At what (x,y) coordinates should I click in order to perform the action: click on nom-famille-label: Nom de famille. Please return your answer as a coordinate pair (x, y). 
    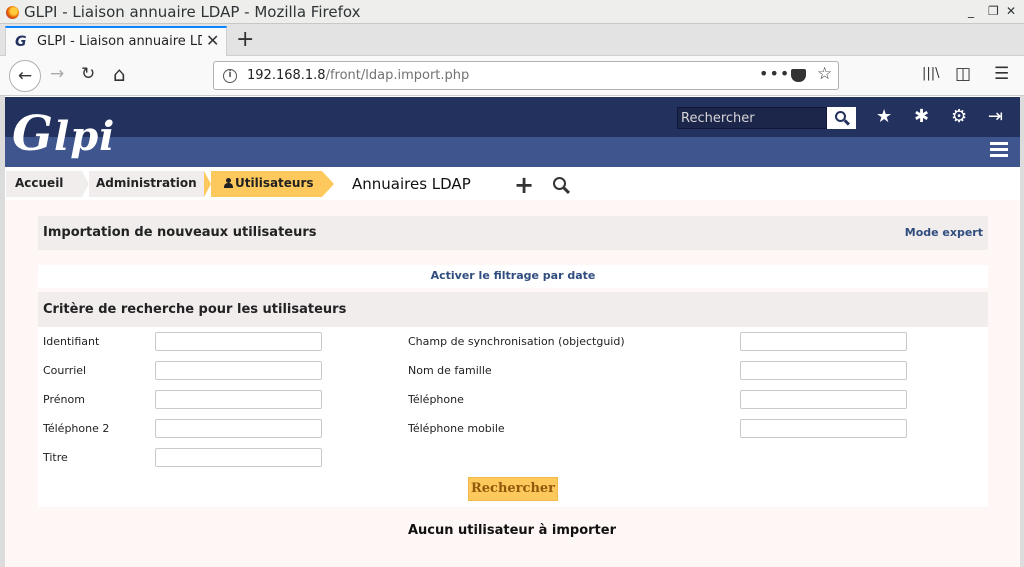
    Looking at the image, I should click on (450, 370).